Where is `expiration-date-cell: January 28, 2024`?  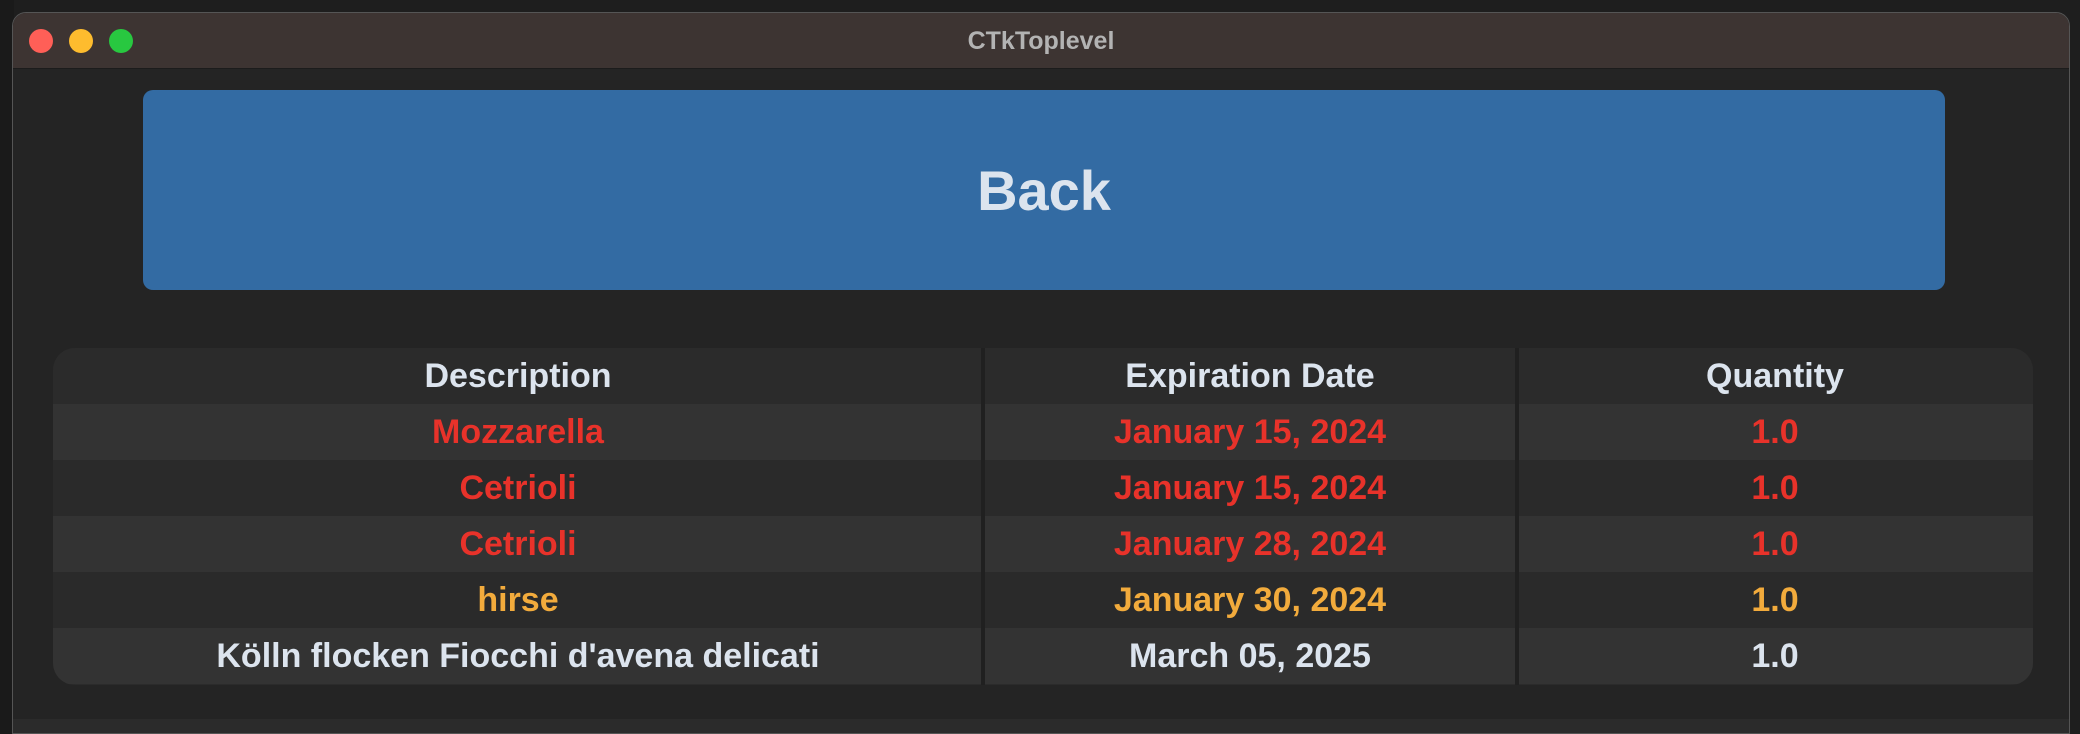 expiration-date-cell: January 28, 2024 is located at coordinates (1250, 544).